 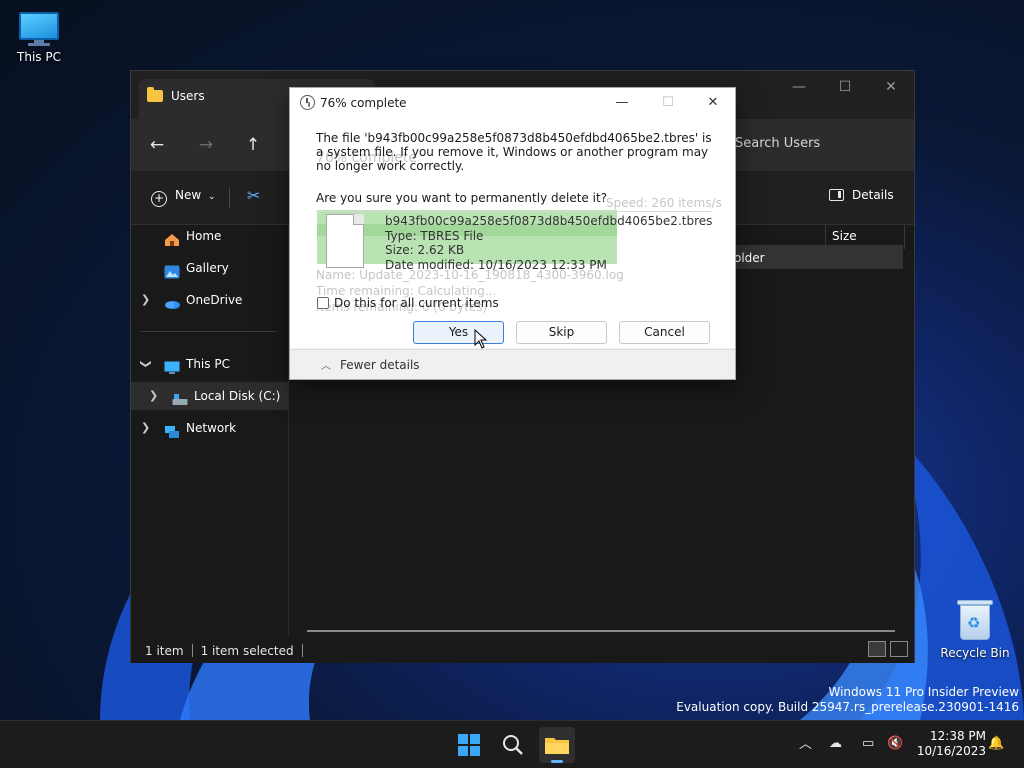 What do you see at coordinates (212, 197) in the screenshot?
I see `chevron-down-icon: ⌄` at bounding box center [212, 197].